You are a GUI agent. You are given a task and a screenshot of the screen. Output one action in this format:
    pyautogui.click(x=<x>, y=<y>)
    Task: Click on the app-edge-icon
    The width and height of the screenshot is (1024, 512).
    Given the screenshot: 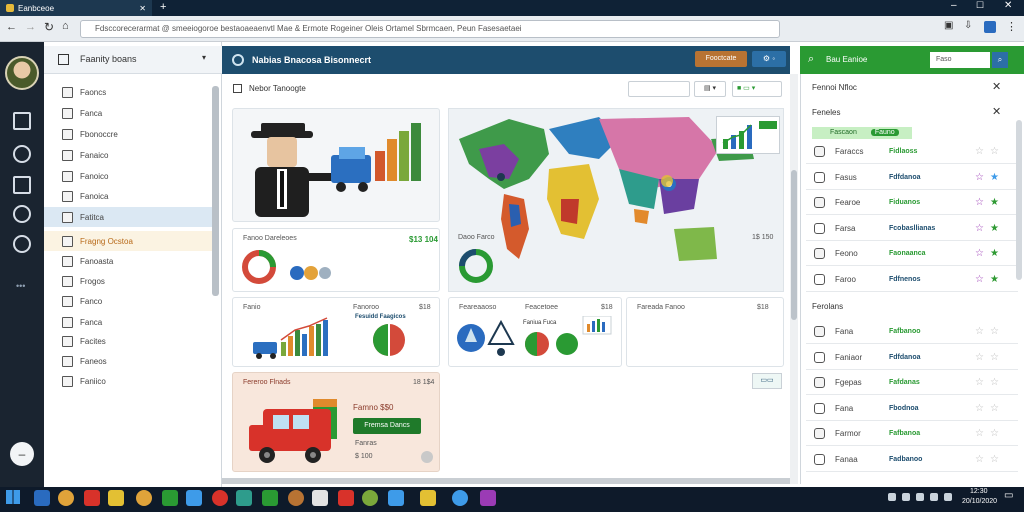 What is the action you would take?
    pyautogui.click(x=194, y=498)
    